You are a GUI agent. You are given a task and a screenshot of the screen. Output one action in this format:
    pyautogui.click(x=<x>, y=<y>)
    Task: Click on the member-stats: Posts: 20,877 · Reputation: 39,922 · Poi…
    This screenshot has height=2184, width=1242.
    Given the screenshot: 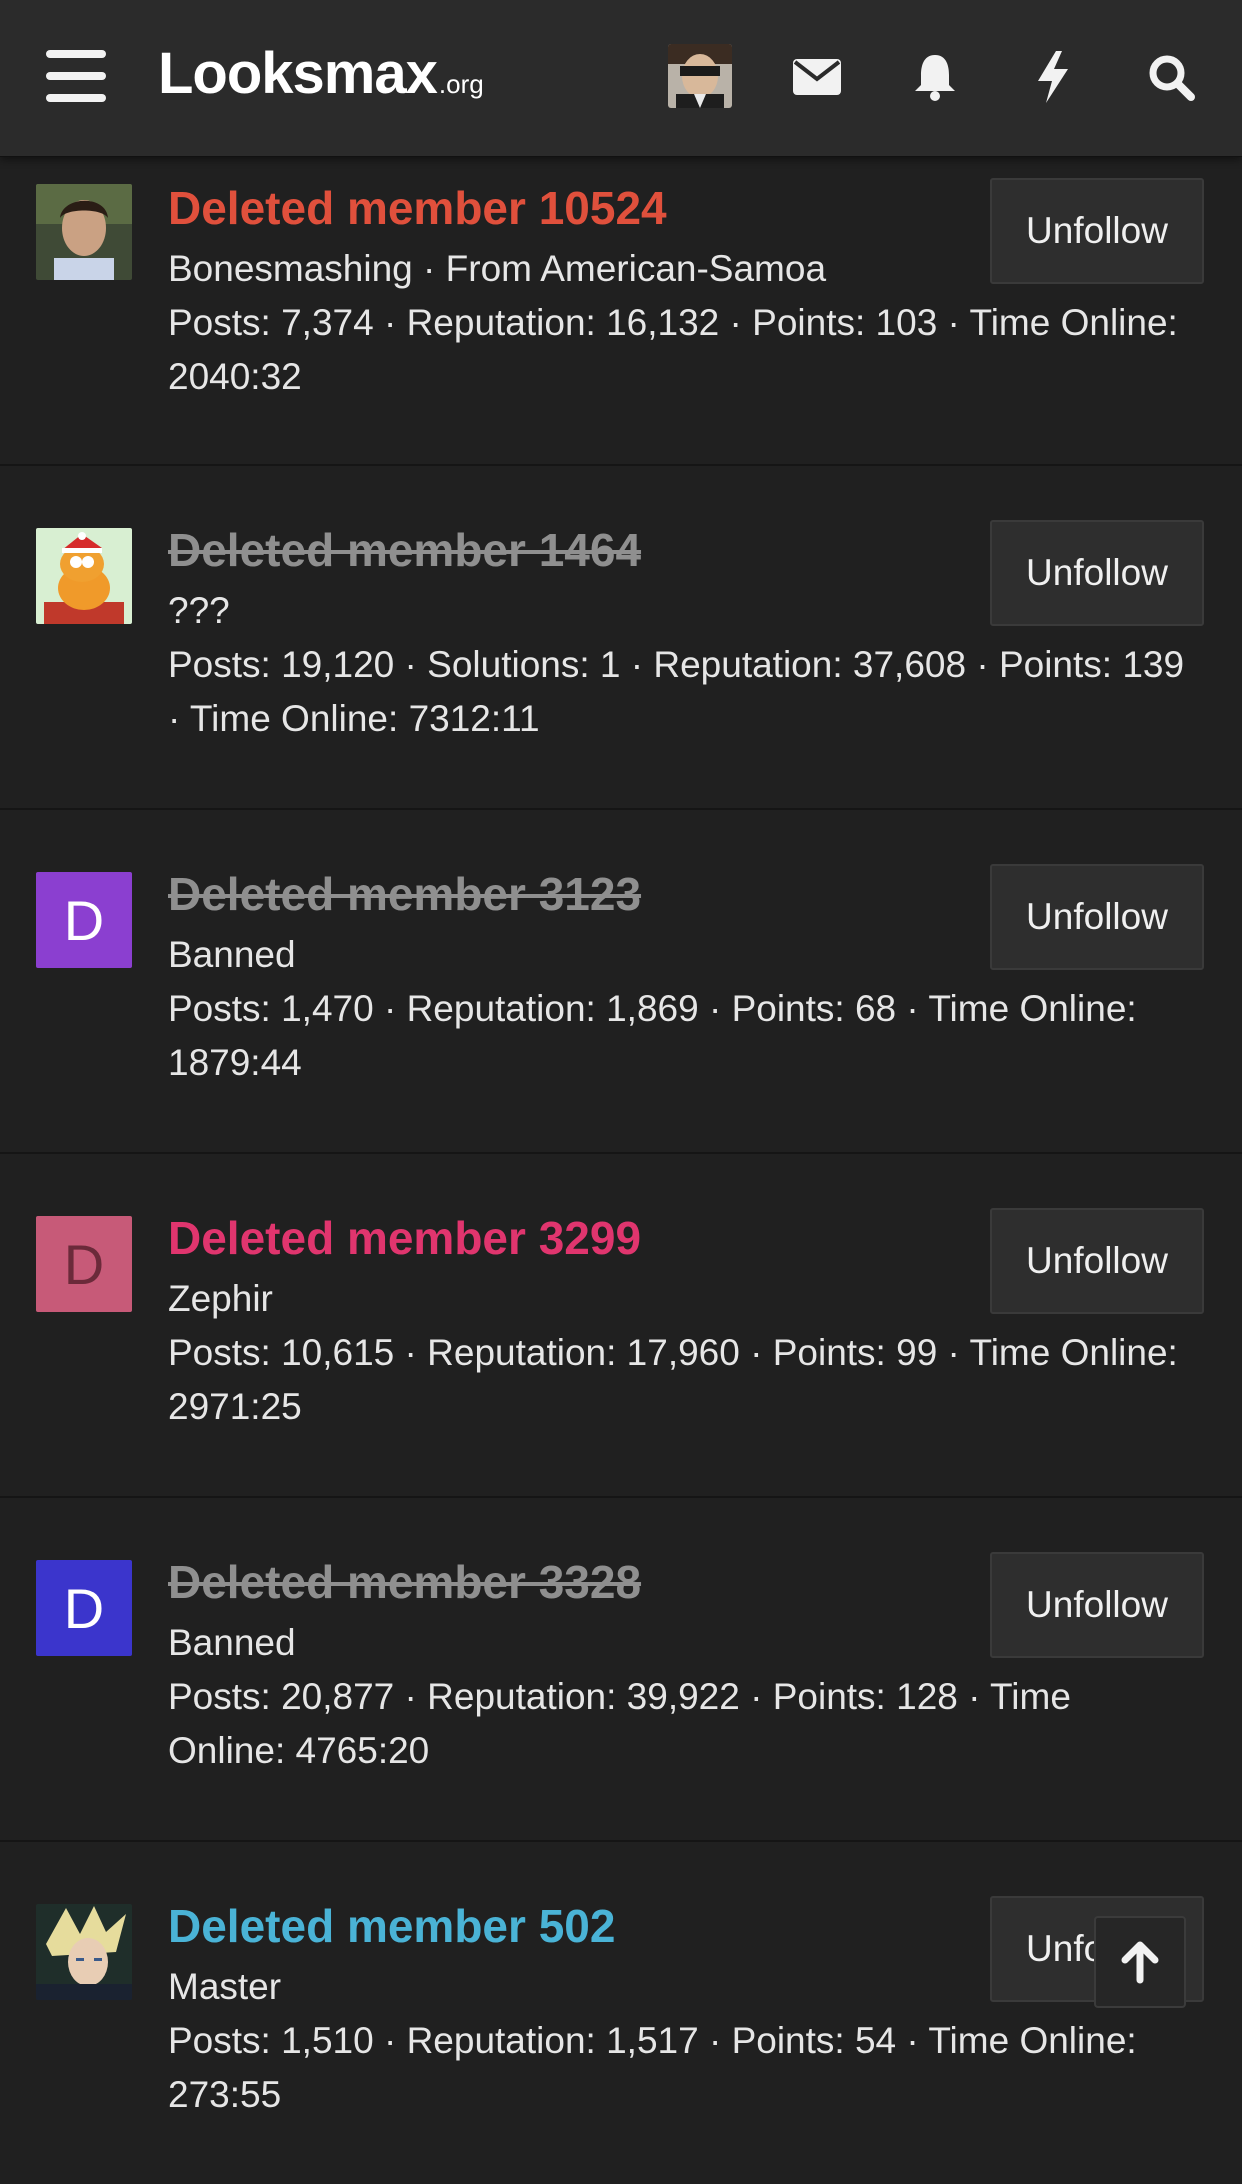 What is the action you would take?
    pyautogui.click(x=619, y=1723)
    